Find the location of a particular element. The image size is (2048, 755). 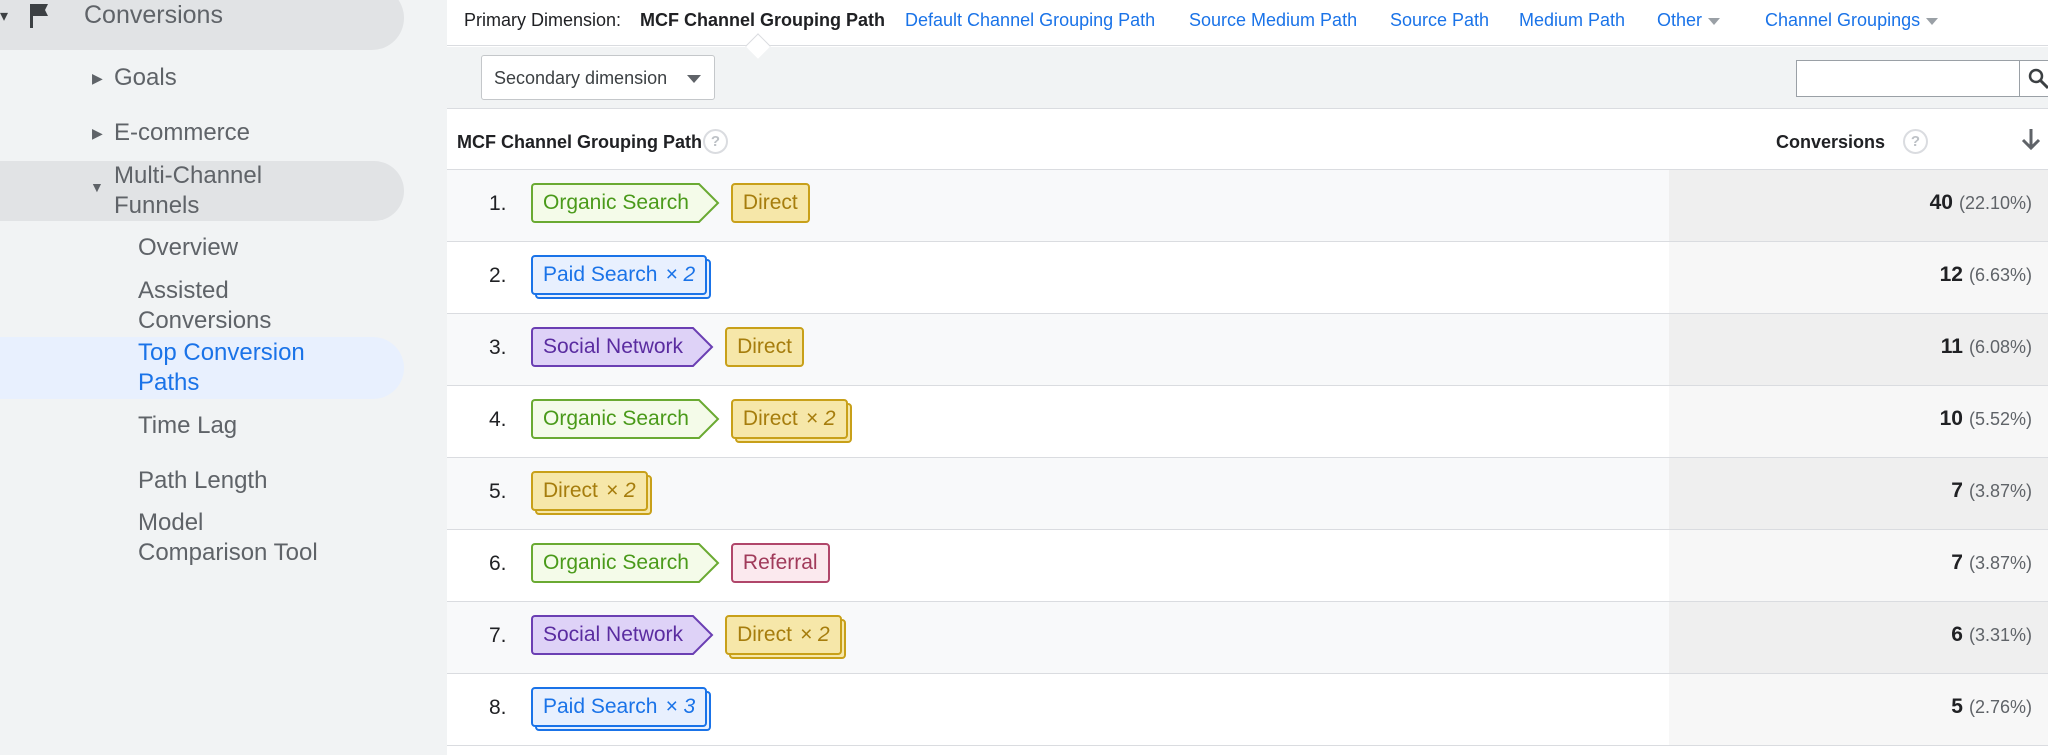

row-number: 3. is located at coordinates (498, 347).